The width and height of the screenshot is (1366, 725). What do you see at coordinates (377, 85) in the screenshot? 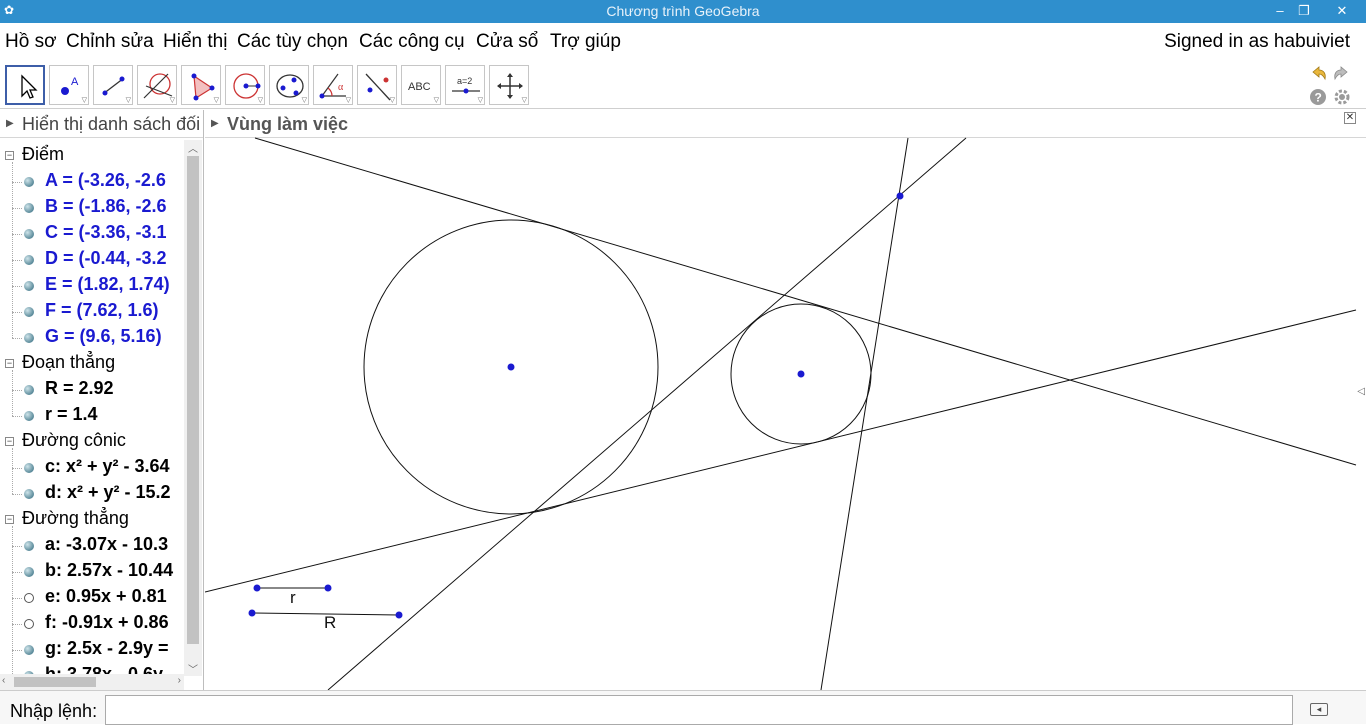
I see `reflect-tool-button: ▽` at bounding box center [377, 85].